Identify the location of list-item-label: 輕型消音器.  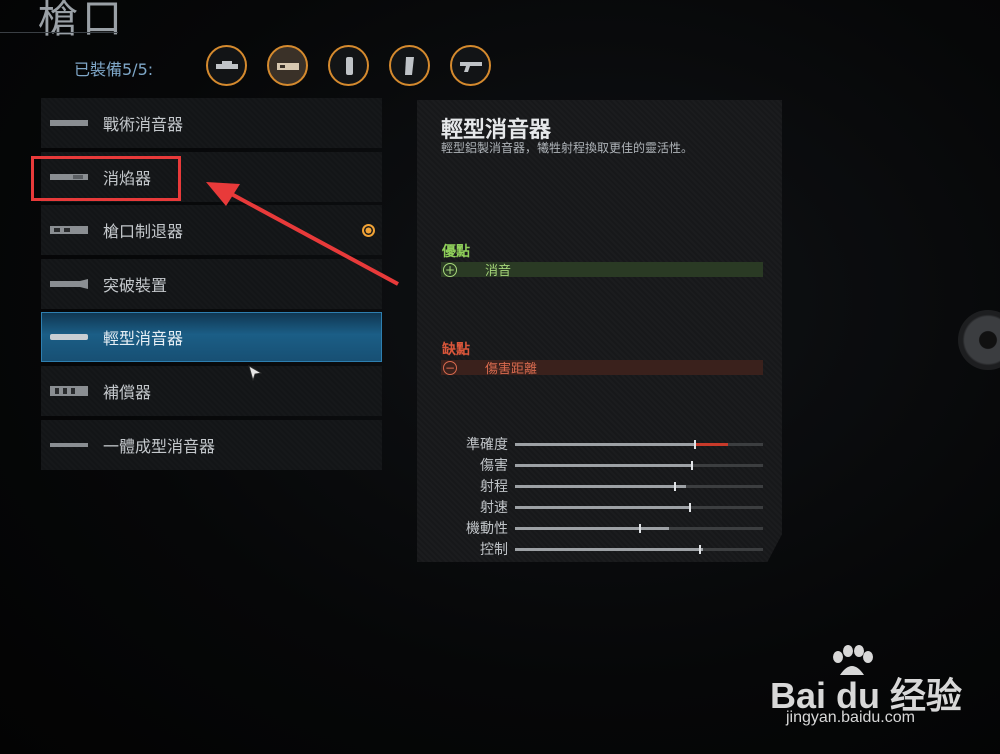
(143, 339).